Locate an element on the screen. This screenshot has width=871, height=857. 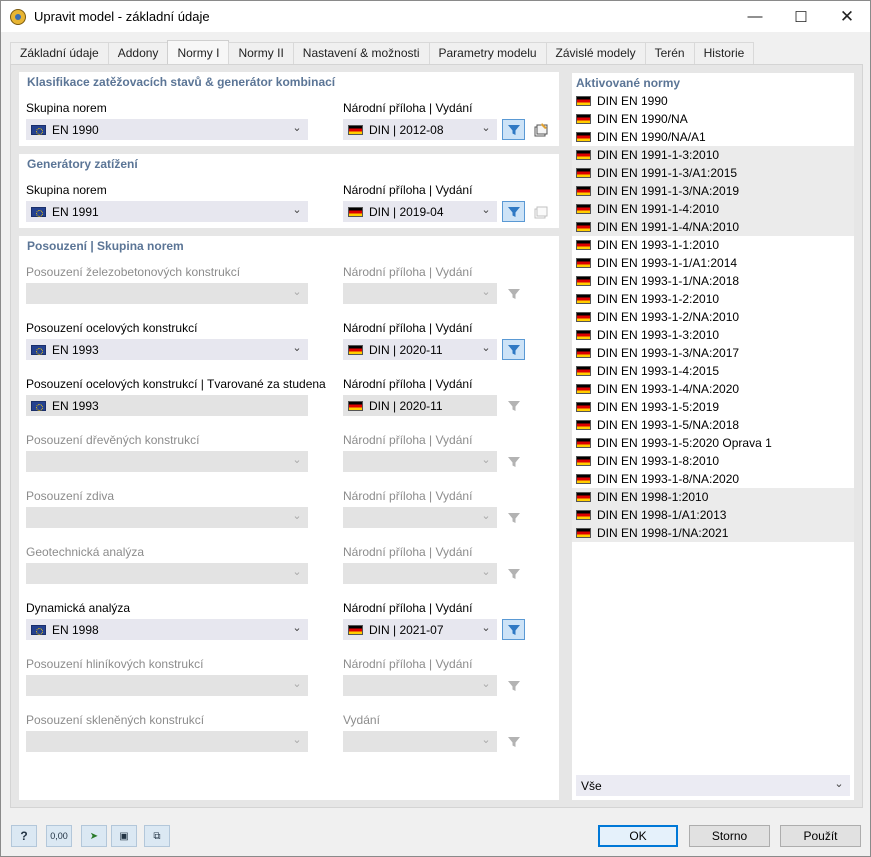
import-button: ➤ is located at coordinates (94, 836).